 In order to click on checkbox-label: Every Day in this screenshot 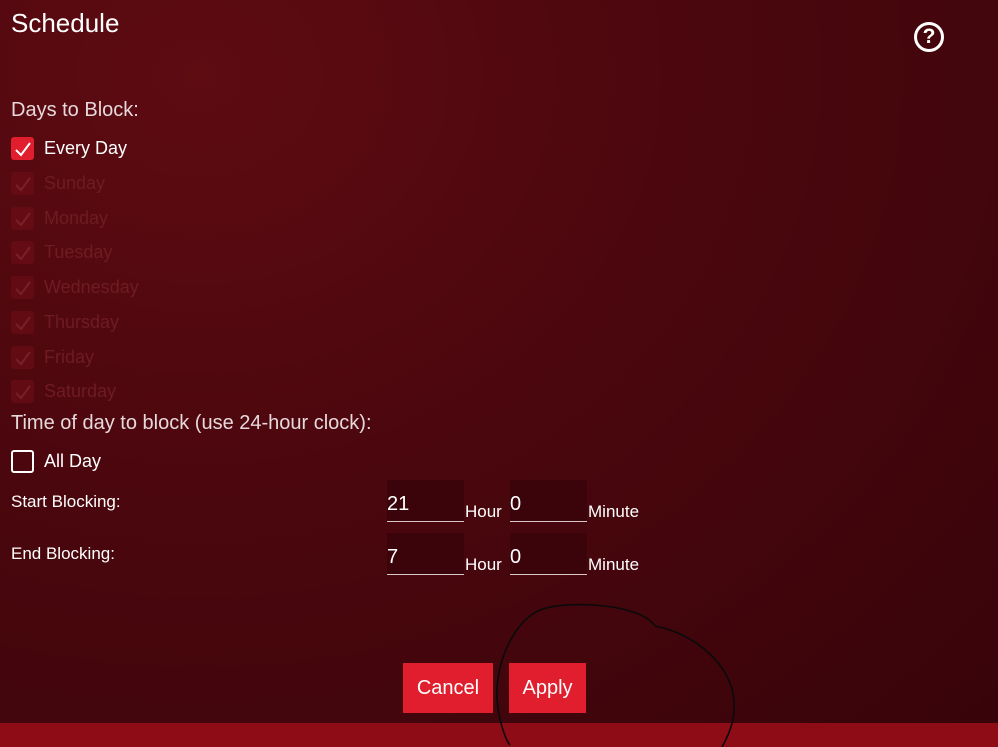, I will do `click(86, 148)`.